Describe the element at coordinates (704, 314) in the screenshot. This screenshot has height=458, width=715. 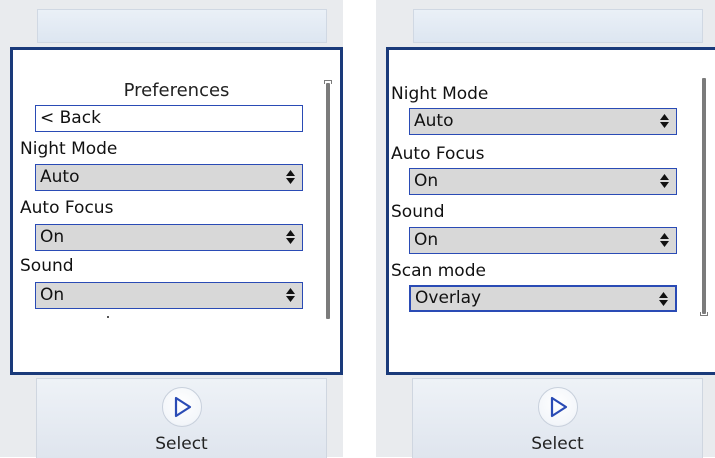
I see `scrollbar-bottom-cap` at that location.